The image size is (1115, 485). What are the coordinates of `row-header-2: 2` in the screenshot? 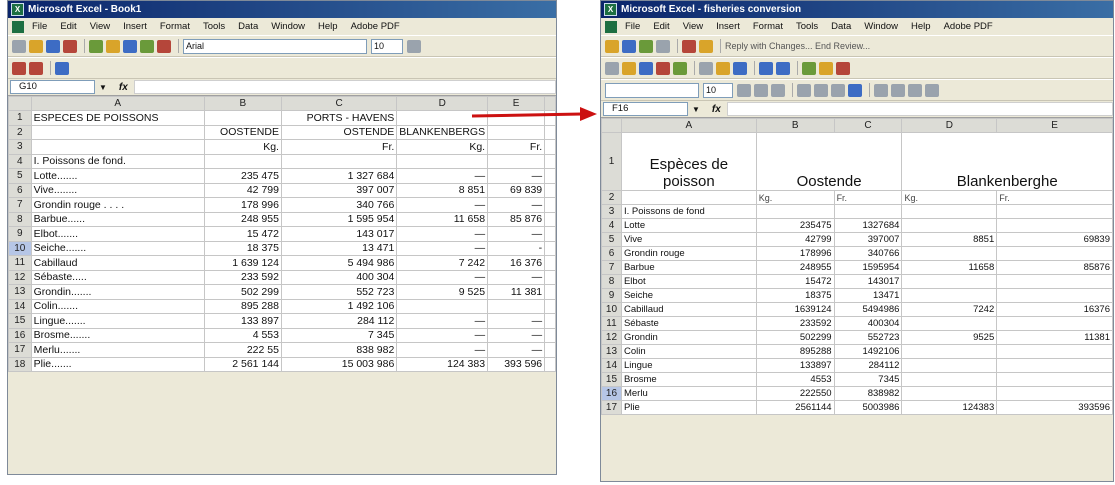 It's located at (611, 197).